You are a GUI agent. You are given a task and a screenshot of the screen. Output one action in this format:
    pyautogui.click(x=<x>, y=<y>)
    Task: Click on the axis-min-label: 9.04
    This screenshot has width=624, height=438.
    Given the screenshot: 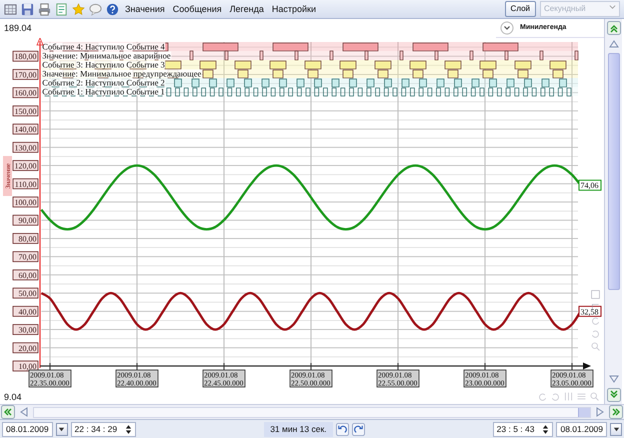 What is the action you would take?
    pyautogui.click(x=13, y=397)
    